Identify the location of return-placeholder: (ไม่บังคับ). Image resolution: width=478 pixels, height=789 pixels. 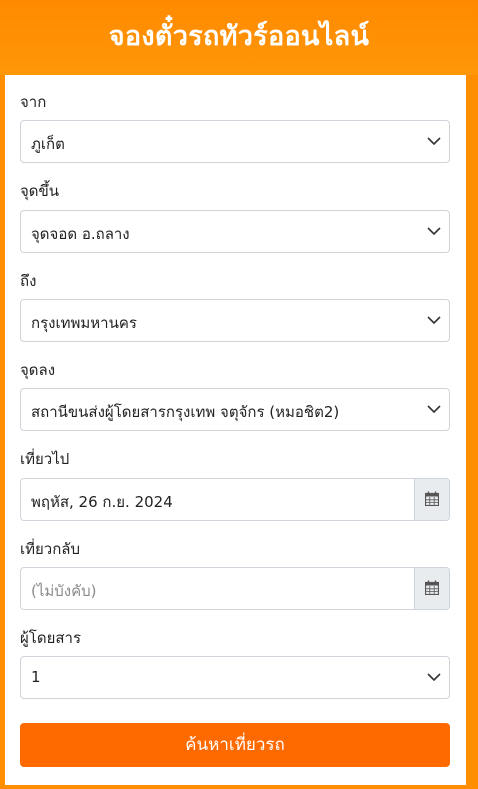
(64, 591).